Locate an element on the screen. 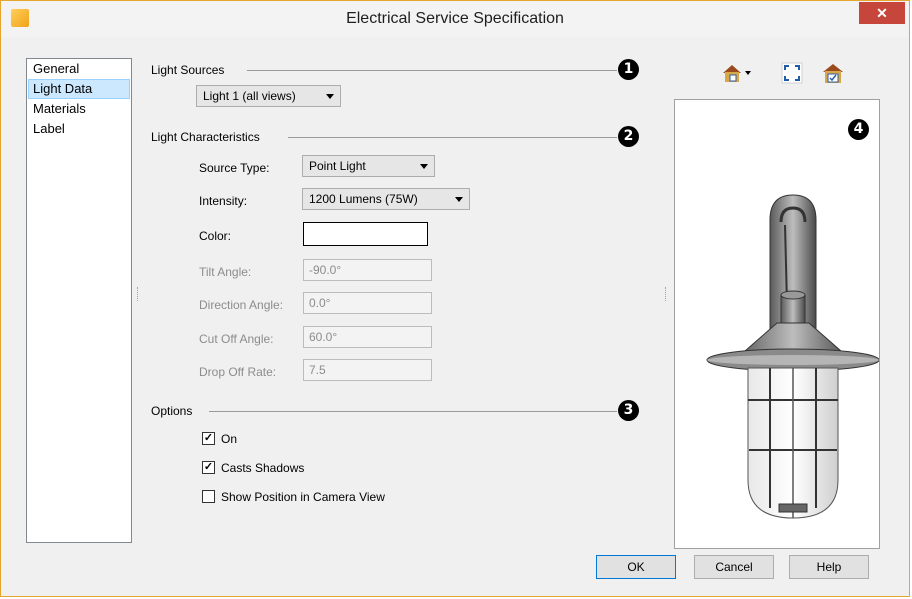 This screenshot has width=912, height=599. dropoff-rate-label: Drop Off Rate: is located at coordinates (238, 372).